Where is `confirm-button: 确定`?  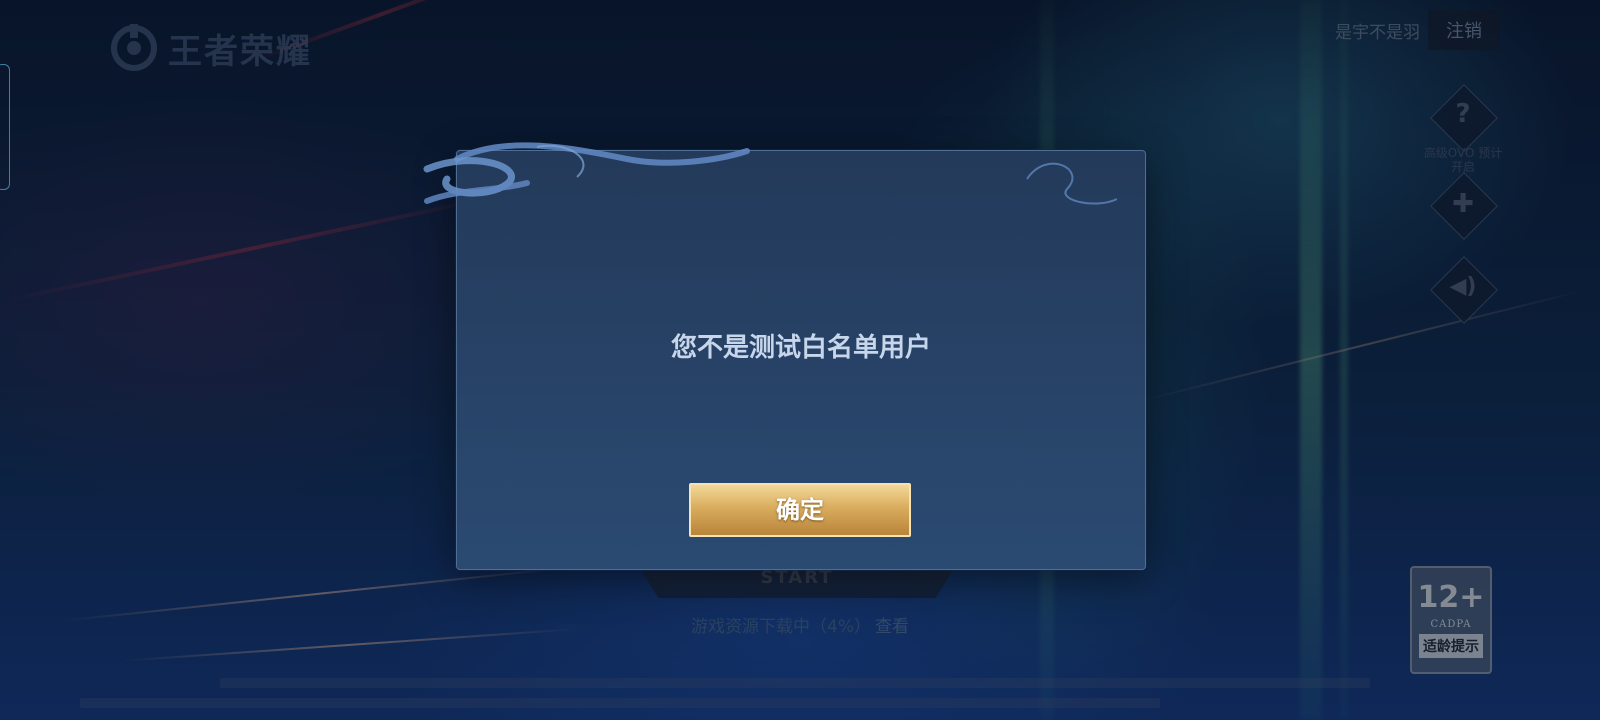 confirm-button: 确定 is located at coordinates (800, 510).